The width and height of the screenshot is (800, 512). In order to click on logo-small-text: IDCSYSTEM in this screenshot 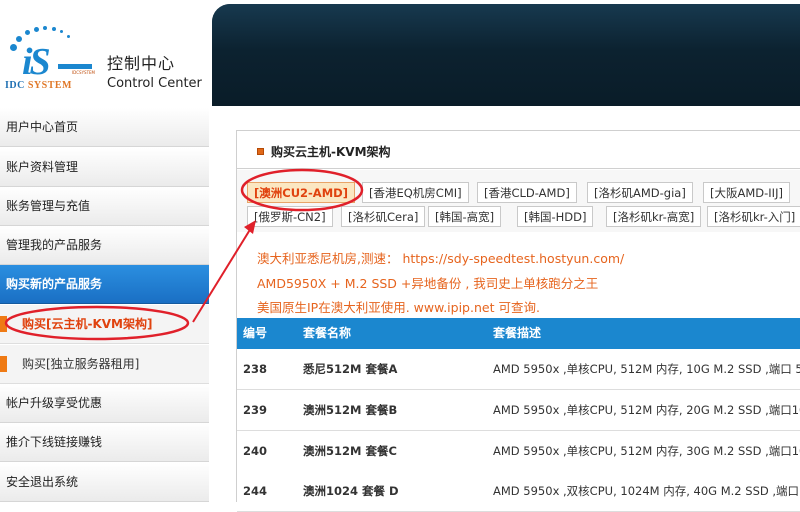, I will do `click(83, 72)`.